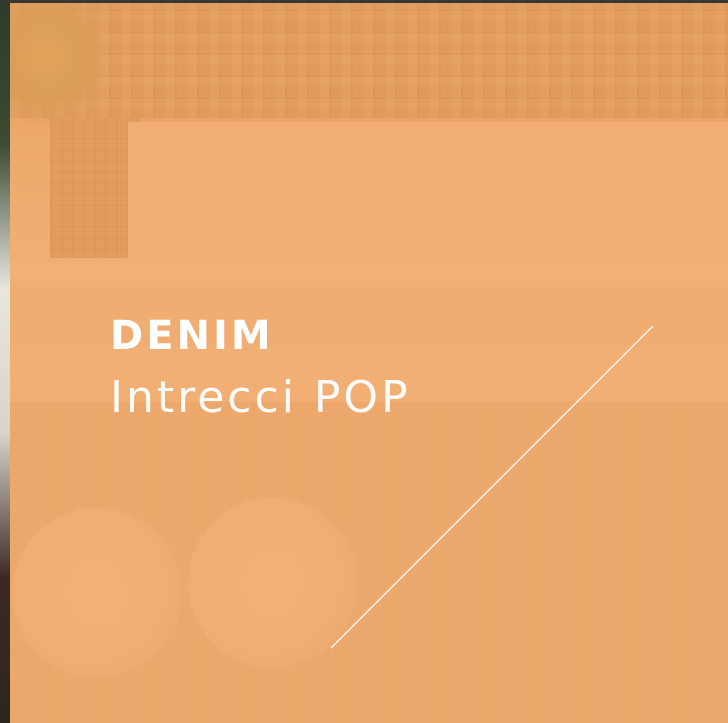 The image size is (728, 723). What do you see at coordinates (260, 397) in the screenshot?
I see `hero-subtitle: Intrecci POP` at bounding box center [260, 397].